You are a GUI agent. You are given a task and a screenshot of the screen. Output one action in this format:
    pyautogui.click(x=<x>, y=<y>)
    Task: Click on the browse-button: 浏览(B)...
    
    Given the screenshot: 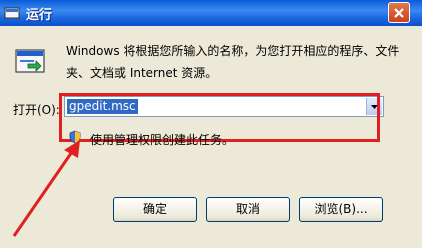 What is the action you would take?
    pyautogui.click(x=341, y=209)
    